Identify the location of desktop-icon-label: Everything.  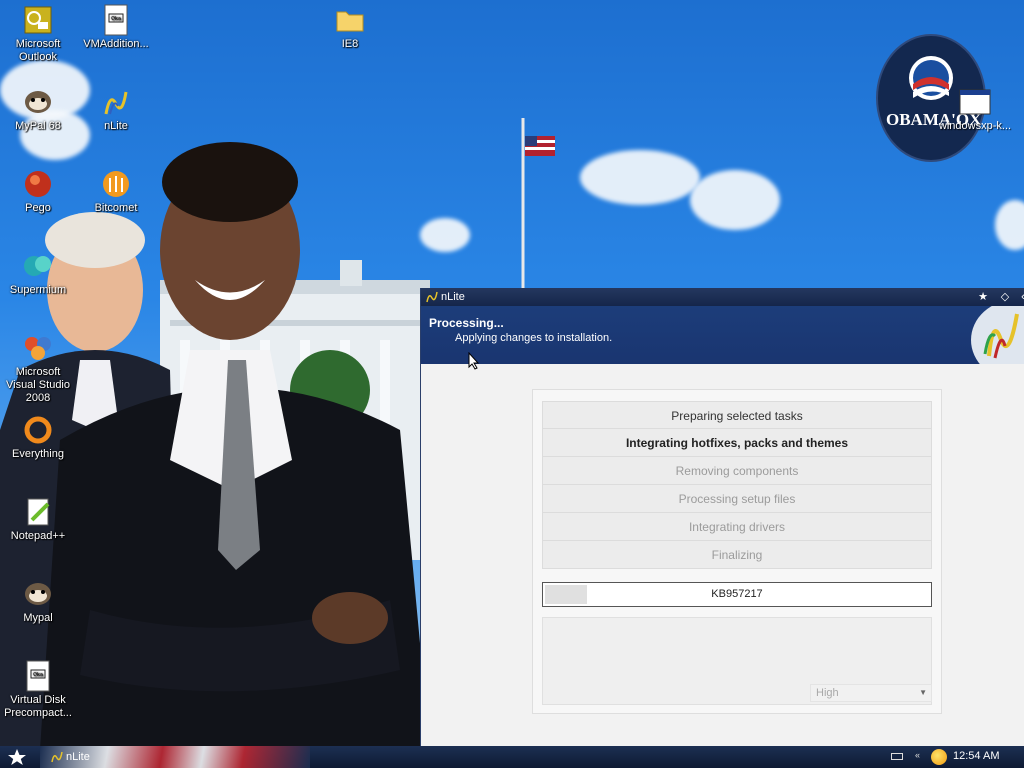
(38, 454).